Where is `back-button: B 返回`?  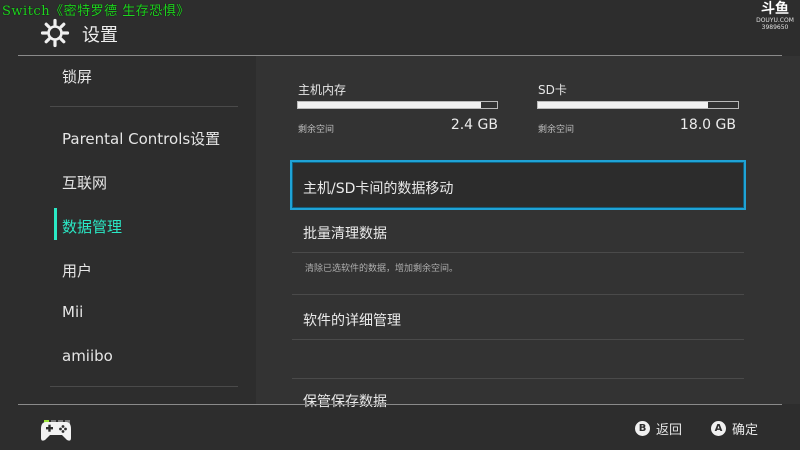 back-button: B 返回 is located at coordinates (658, 428).